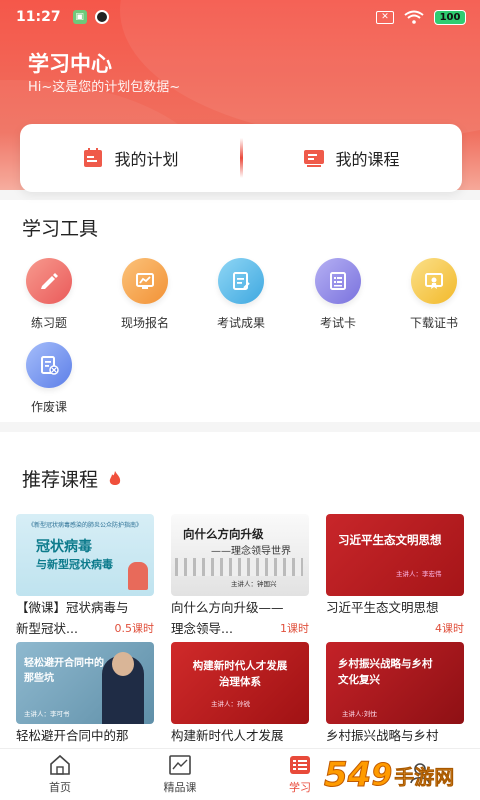 The height and width of the screenshot is (800, 480). Describe the element at coordinates (359, 680) in the screenshot. I see `thumb-subtitle: 文化复兴` at that location.